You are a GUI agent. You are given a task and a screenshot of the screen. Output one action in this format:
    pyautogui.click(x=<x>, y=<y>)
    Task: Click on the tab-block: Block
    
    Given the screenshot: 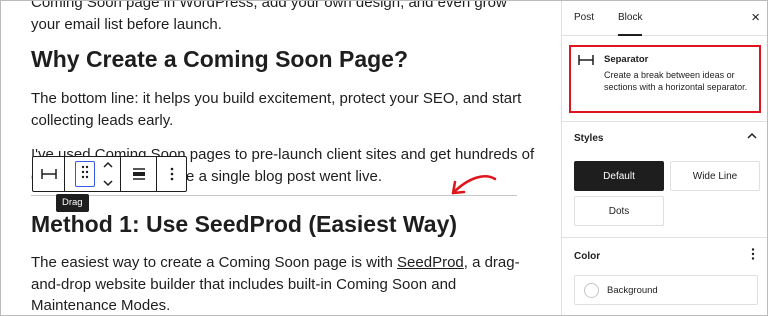 What is the action you would take?
    pyautogui.click(x=630, y=18)
    